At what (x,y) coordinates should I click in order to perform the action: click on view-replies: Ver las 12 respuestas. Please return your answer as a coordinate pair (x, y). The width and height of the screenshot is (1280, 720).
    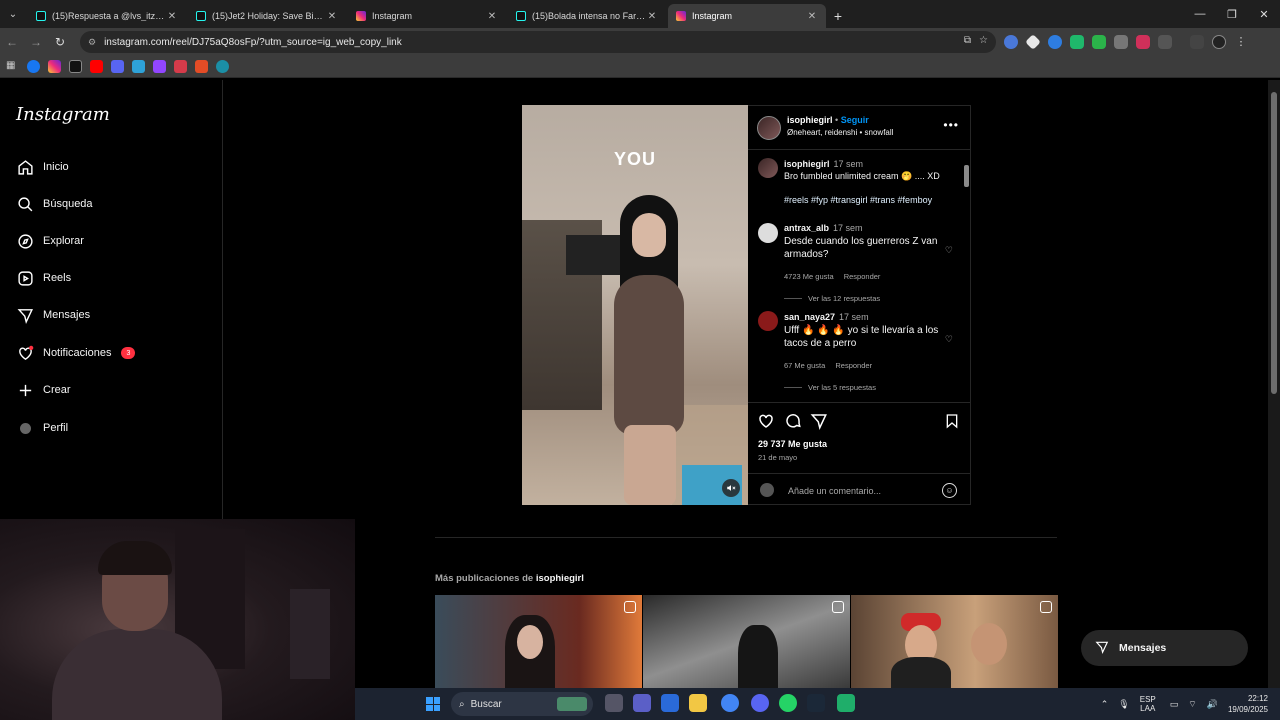
    Looking at the image, I should click on (832, 298).